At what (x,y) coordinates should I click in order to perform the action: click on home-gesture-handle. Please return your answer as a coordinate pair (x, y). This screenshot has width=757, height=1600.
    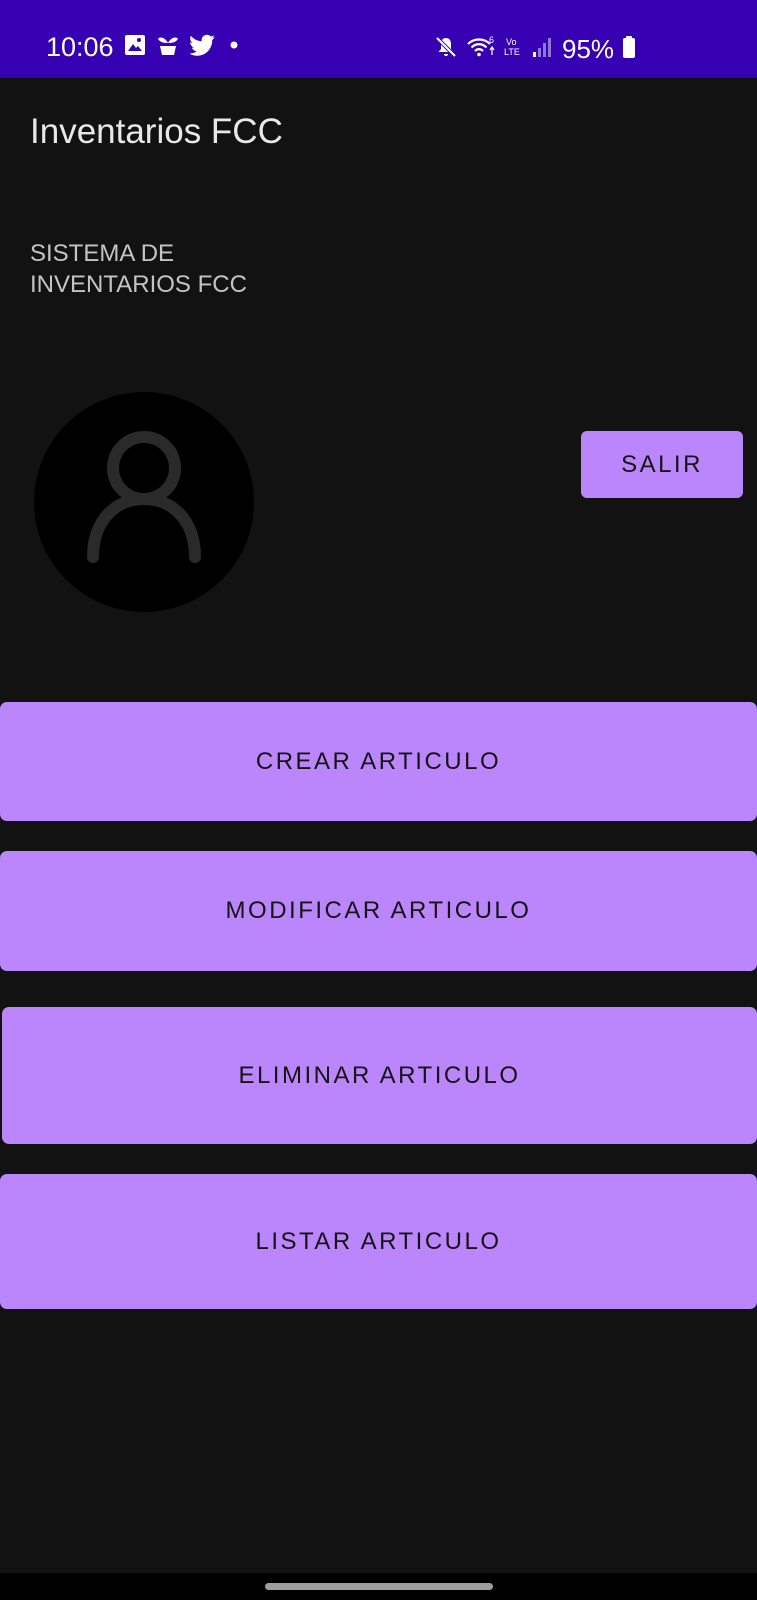
    Looking at the image, I should click on (379, 1586).